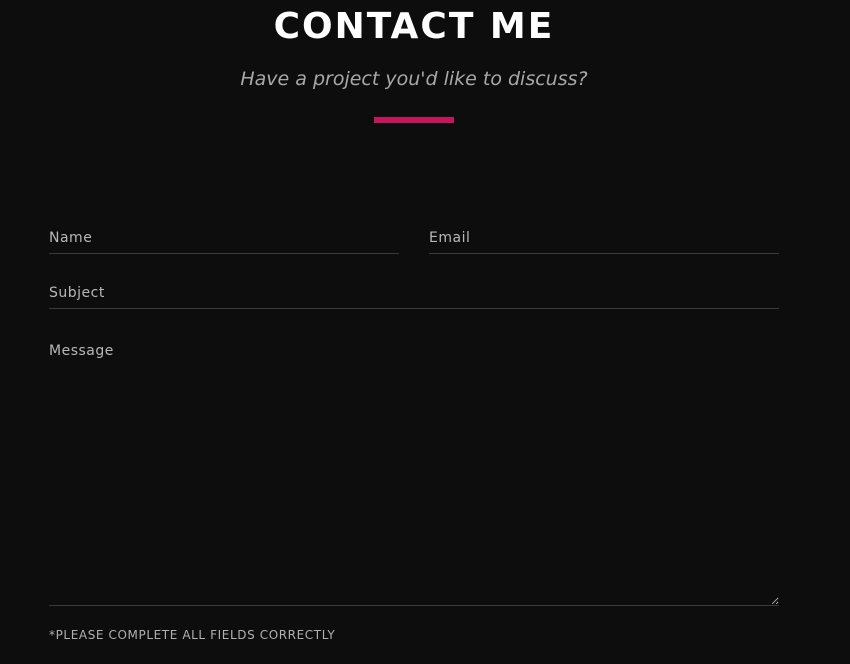 Image resolution: width=850 pixels, height=664 pixels. What do you see at coordinates (604, 238) in the screenshot?
I see `email-field` at bounding box center [604, 238].